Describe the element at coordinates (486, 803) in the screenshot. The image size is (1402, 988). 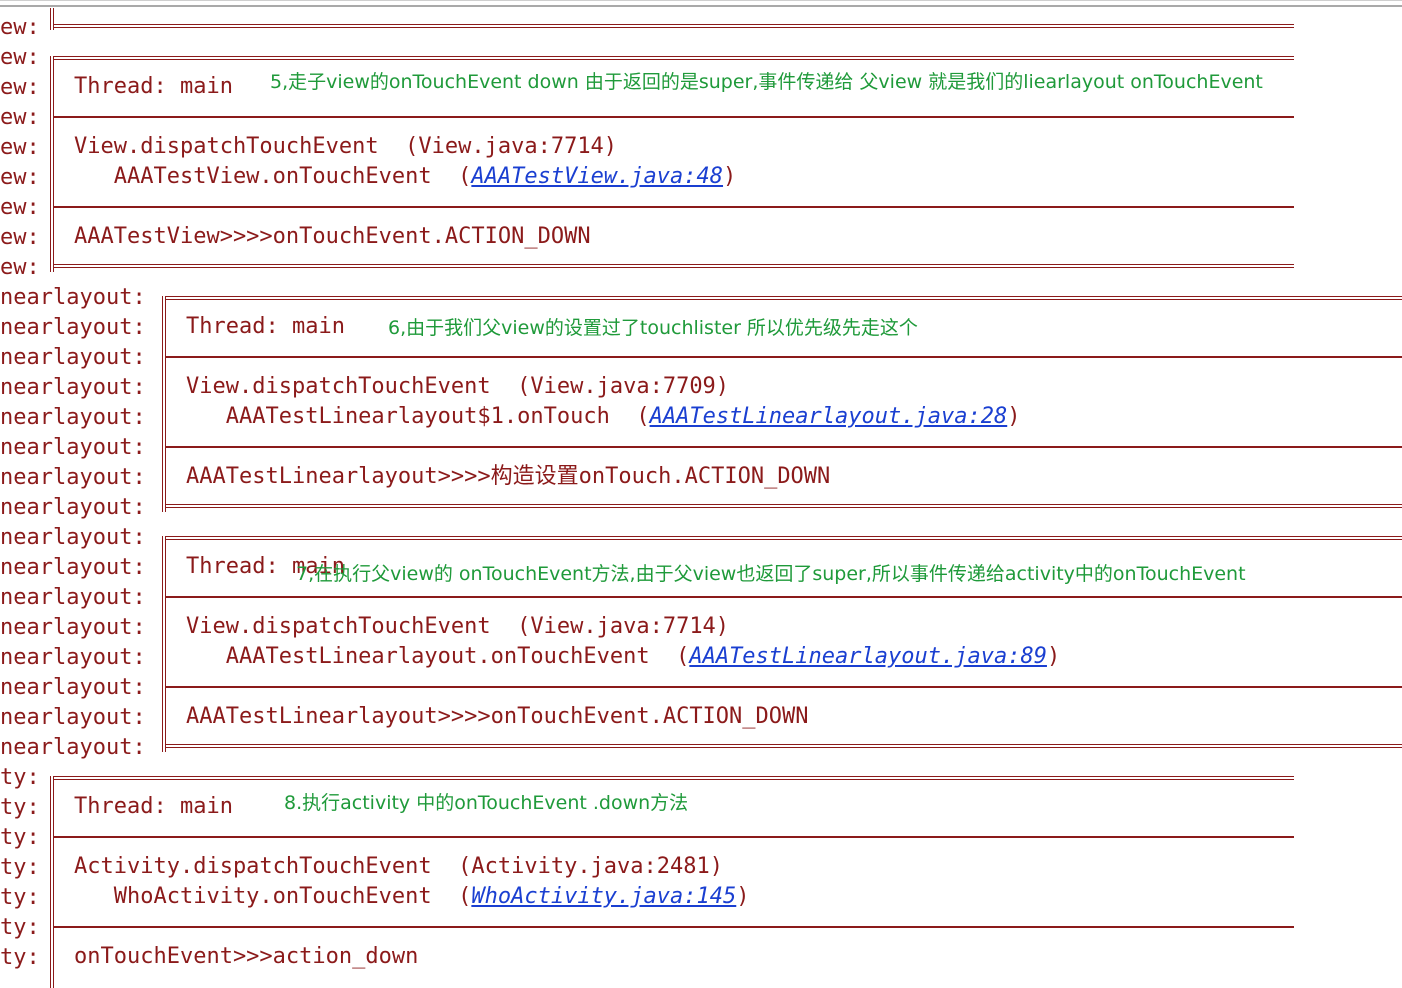
I see `annotation-note: 8.执行activity 中的onTouchEvent .down方法` at that location.